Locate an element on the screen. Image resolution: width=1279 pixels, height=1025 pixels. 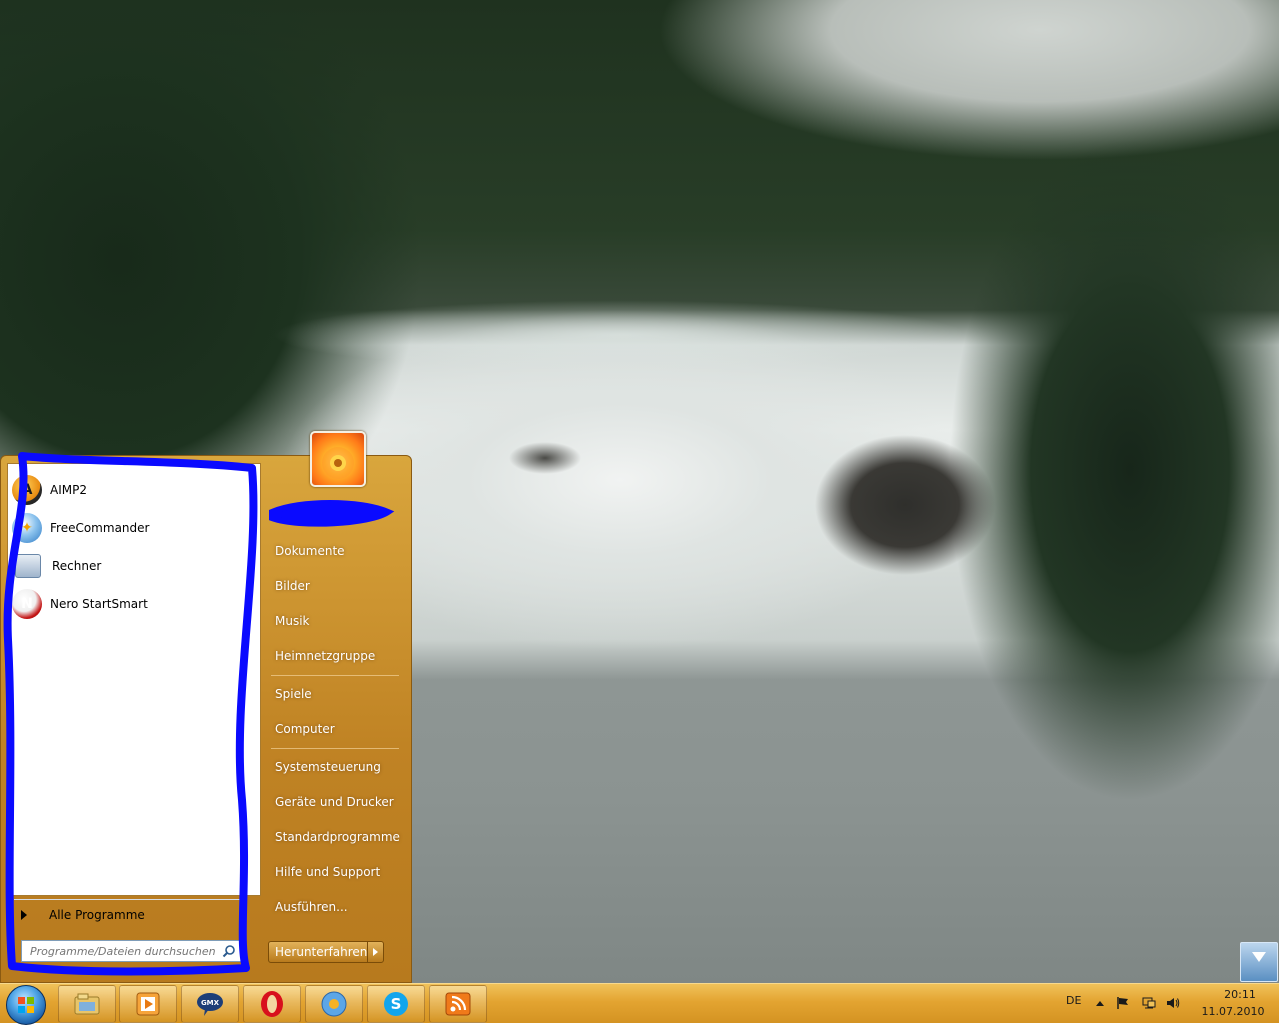
menu-item-label: Standardprogramme is located at coordinates (337, 837).